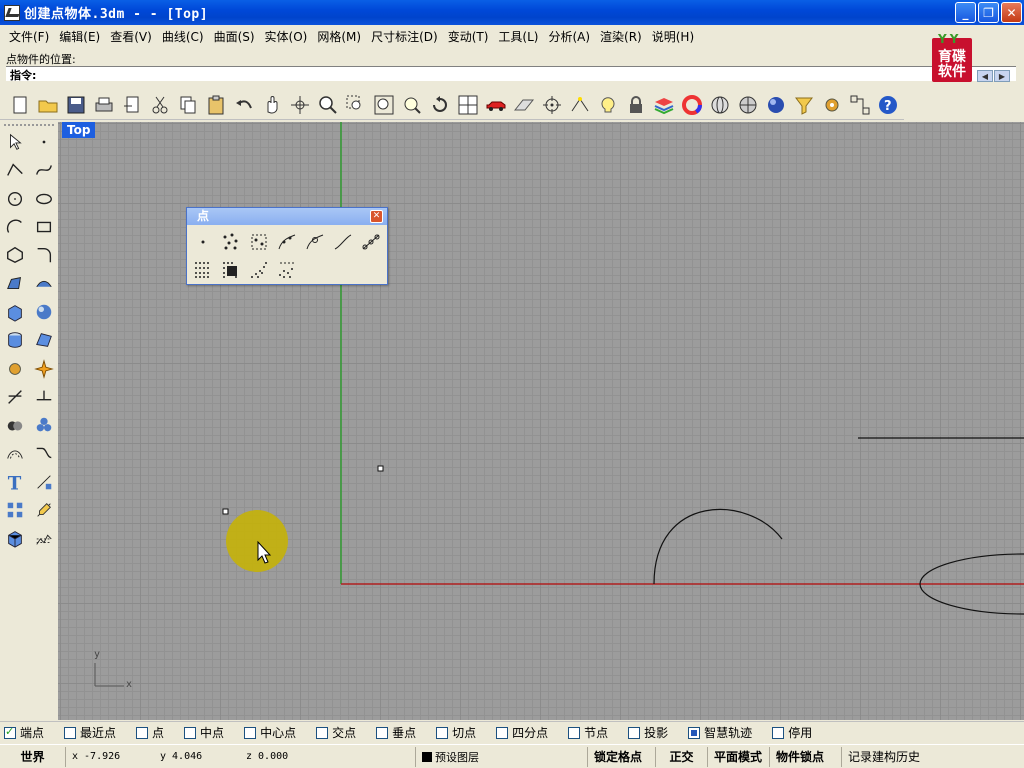 The width and height of the screenshot is (1024, 768). I want to click on light-icon, so click(608, 105).